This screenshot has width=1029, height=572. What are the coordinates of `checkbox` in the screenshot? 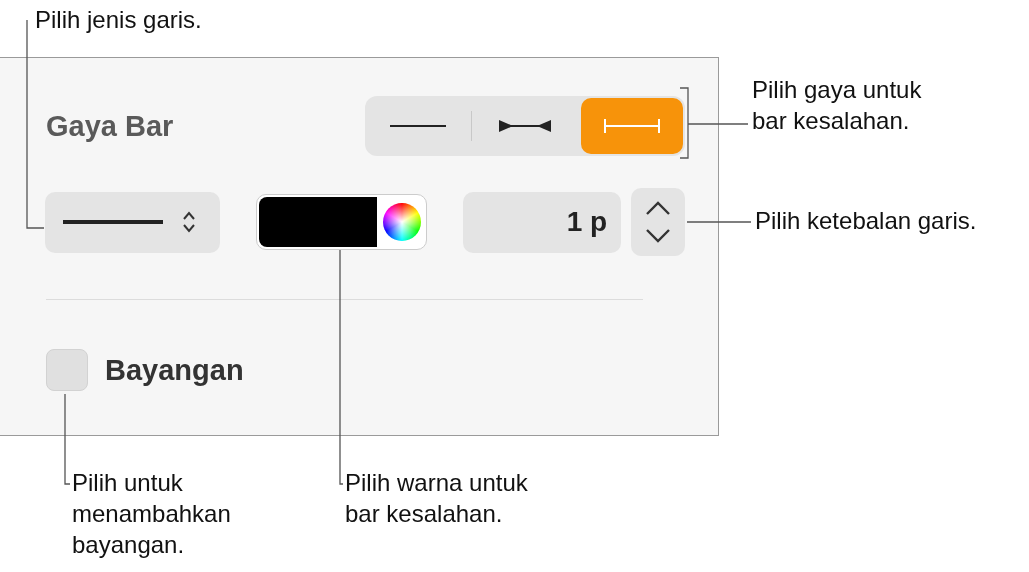 It's located at (67, 370).